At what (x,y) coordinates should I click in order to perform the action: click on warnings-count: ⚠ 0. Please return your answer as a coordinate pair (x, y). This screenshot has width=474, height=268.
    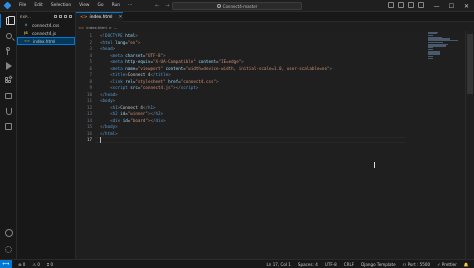
    Looking at the image, I should click on (36, 264).